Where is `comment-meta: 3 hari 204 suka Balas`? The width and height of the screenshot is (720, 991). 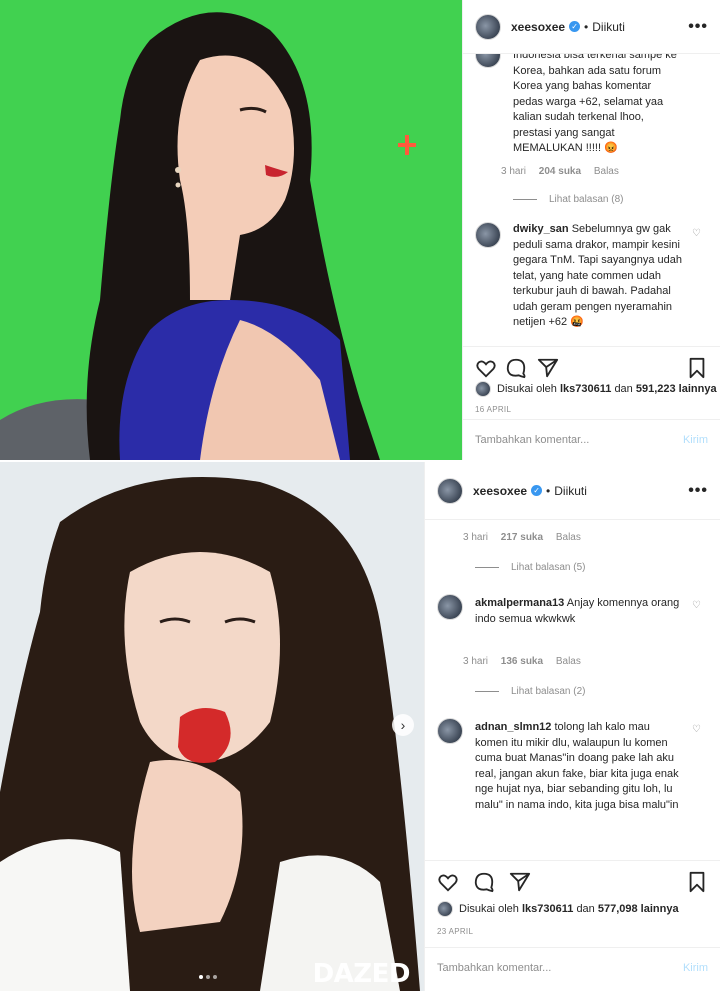 comment-meta: 3 hari 204 suka Balas is located at coordinates (565, 171).